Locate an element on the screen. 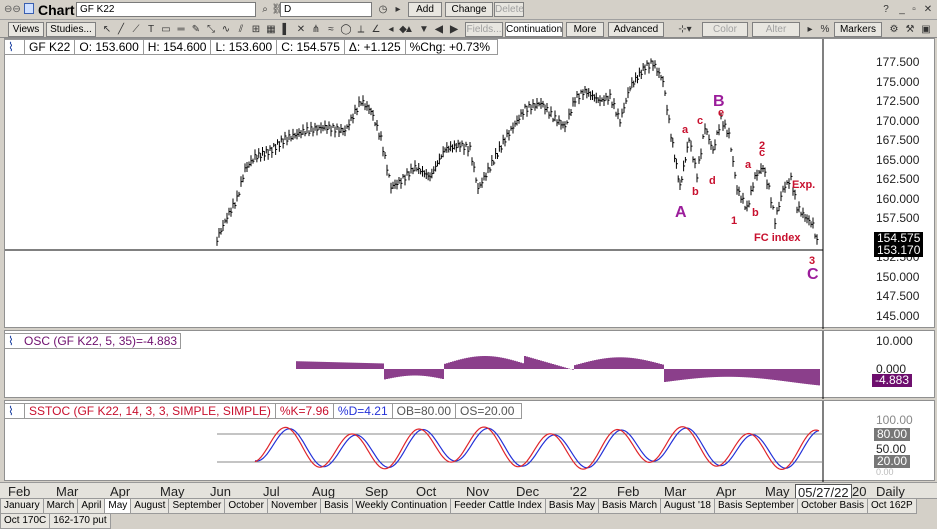  wrench-icon: ⚒ is located at coordinates (910, 29).